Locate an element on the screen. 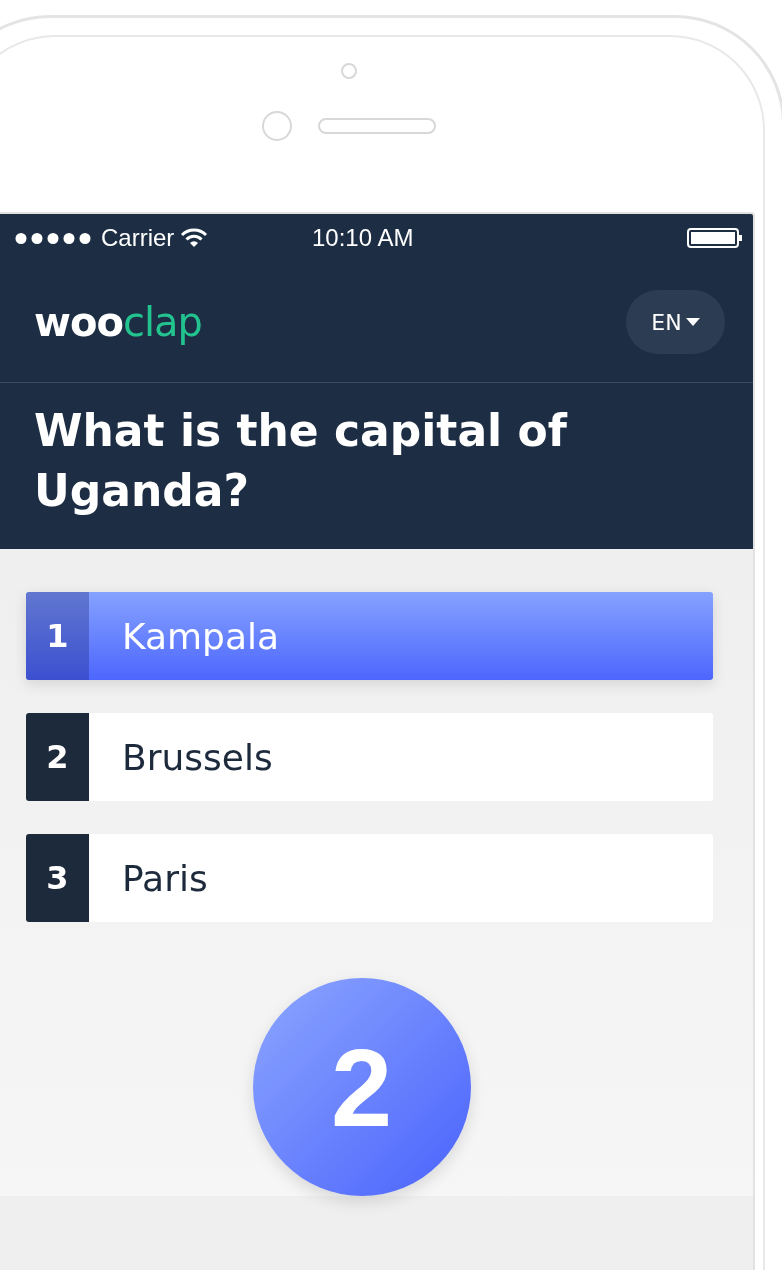  camera-icon is located at coordinates (348, 71).